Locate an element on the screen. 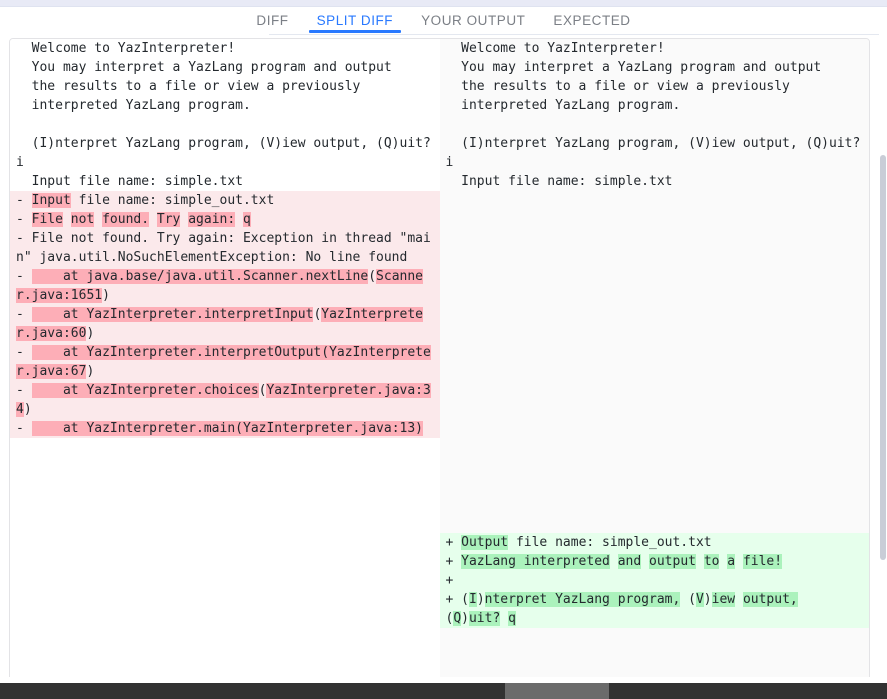  tab-diff: DIFF is located at coordinates (272, 20).